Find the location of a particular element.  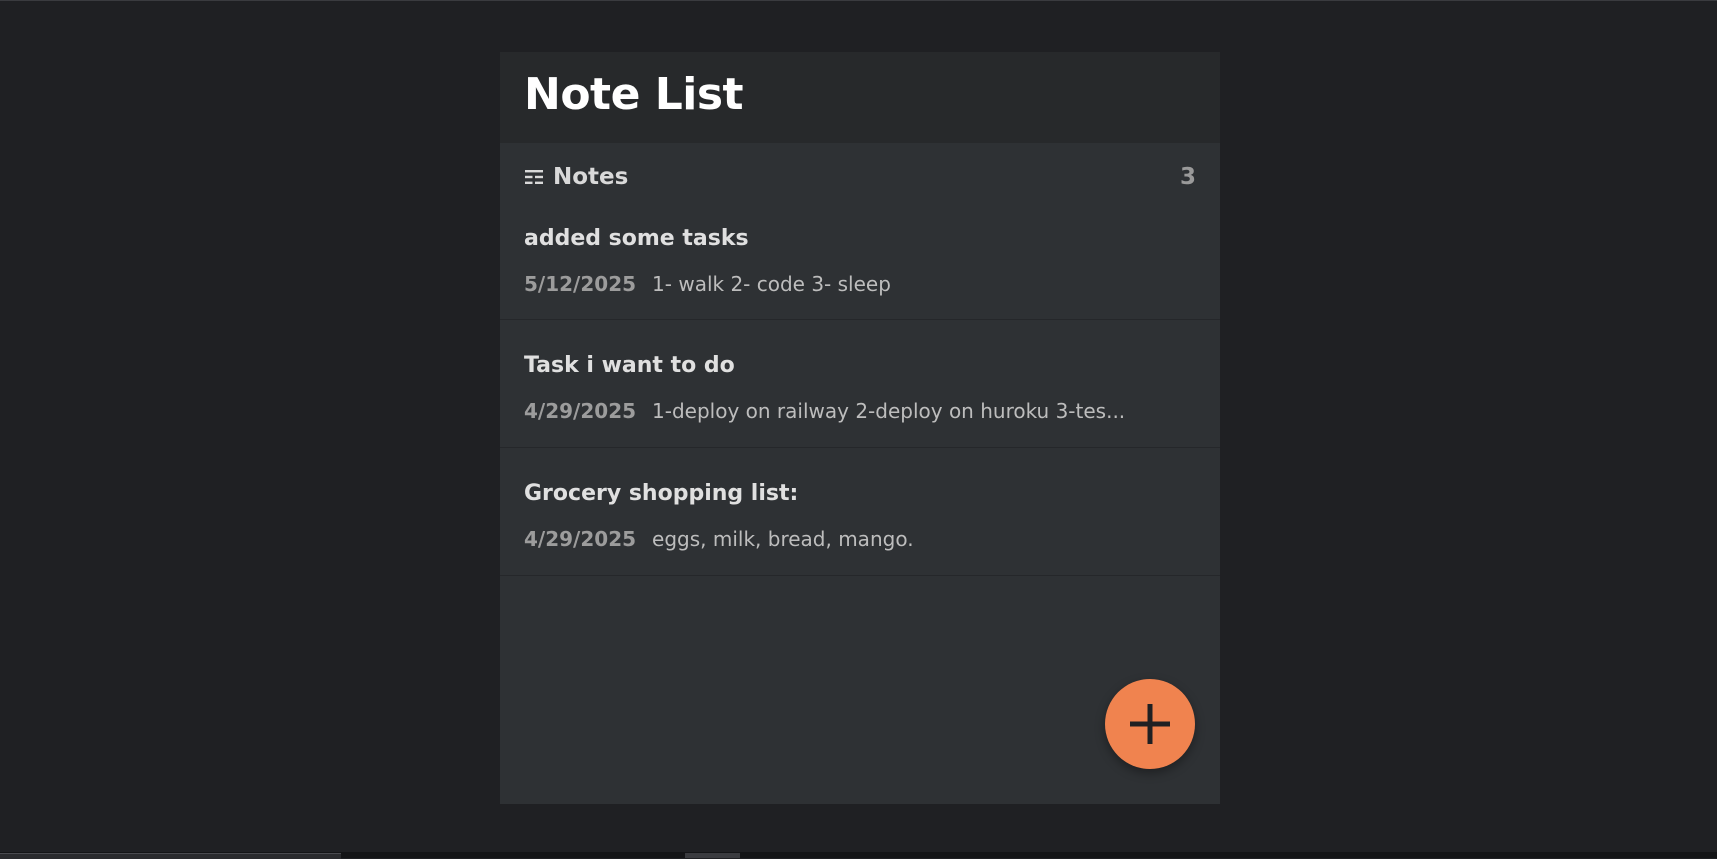

note-date: 5/12/2025 is located at coordinates (580, 284).